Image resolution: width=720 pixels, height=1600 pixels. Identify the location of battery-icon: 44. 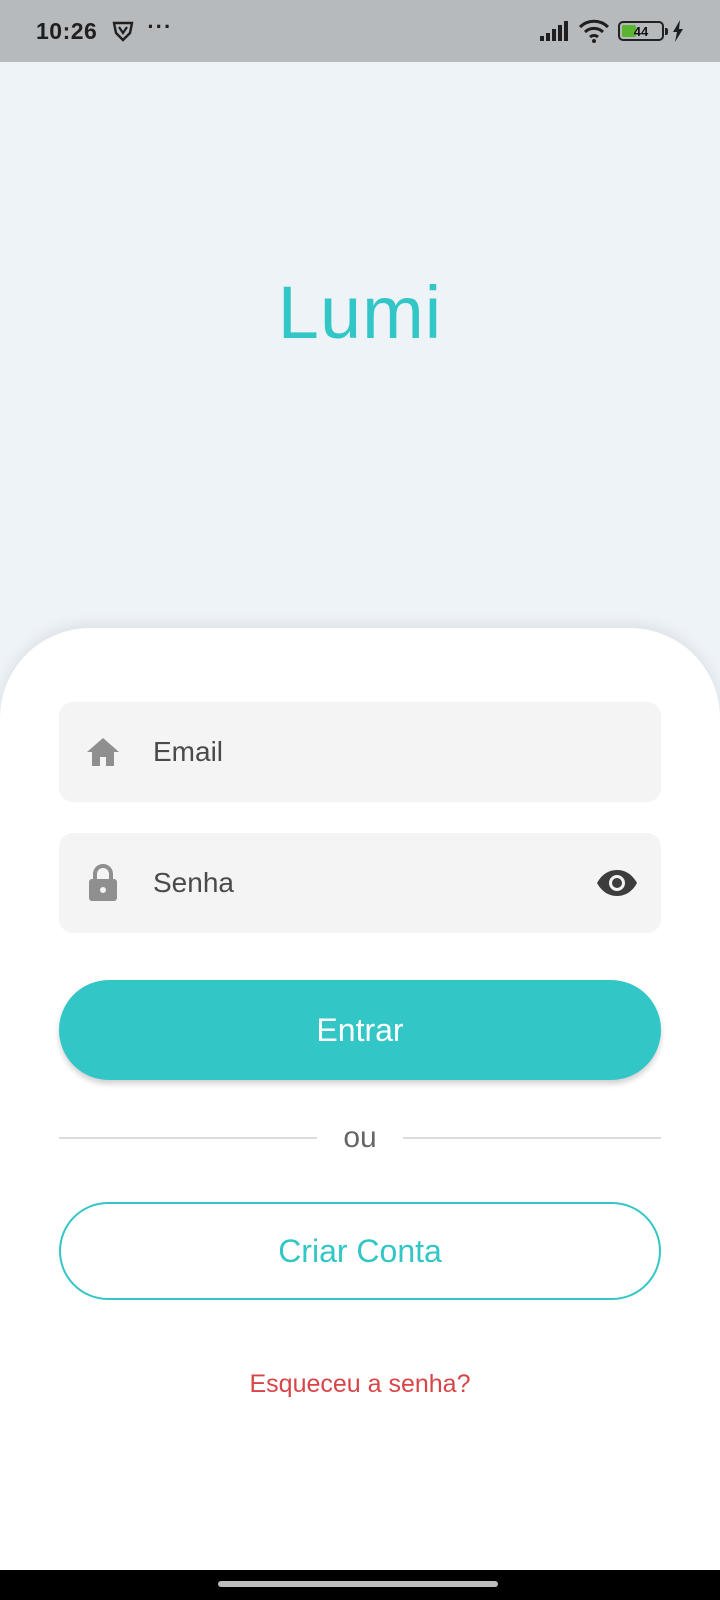
(643, 31).